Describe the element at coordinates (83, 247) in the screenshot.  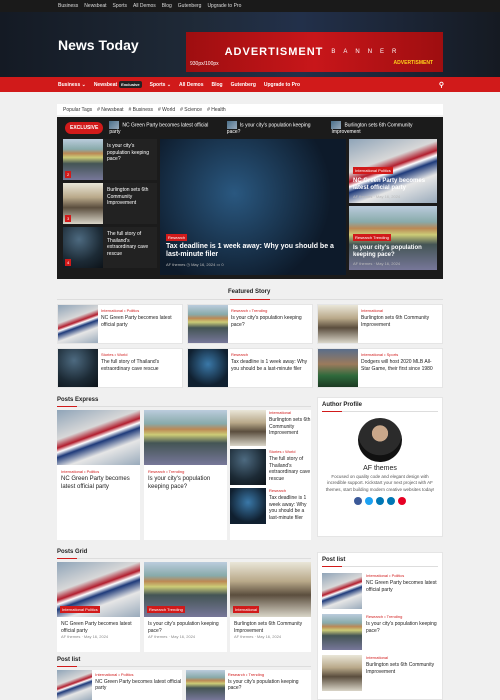
I see `post-image: 4` at that location.